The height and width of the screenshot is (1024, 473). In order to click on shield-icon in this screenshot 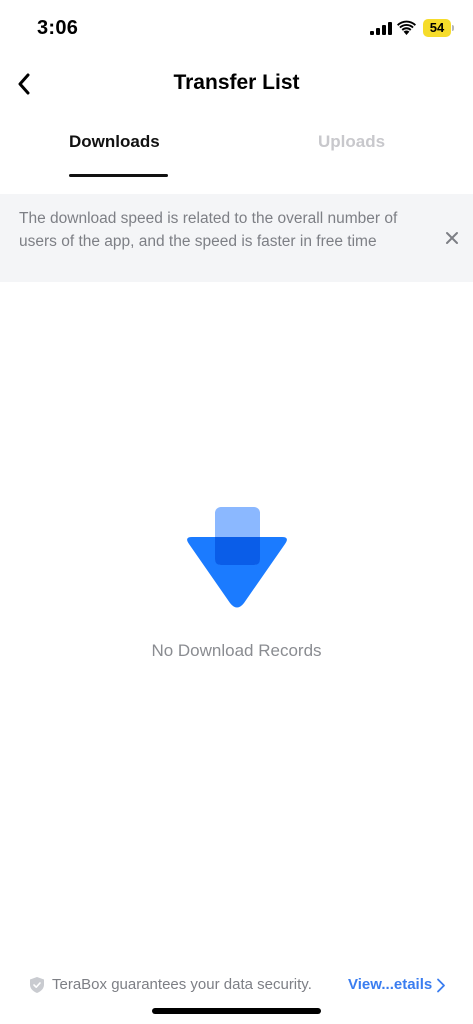, I will do `click(37, 985)`.